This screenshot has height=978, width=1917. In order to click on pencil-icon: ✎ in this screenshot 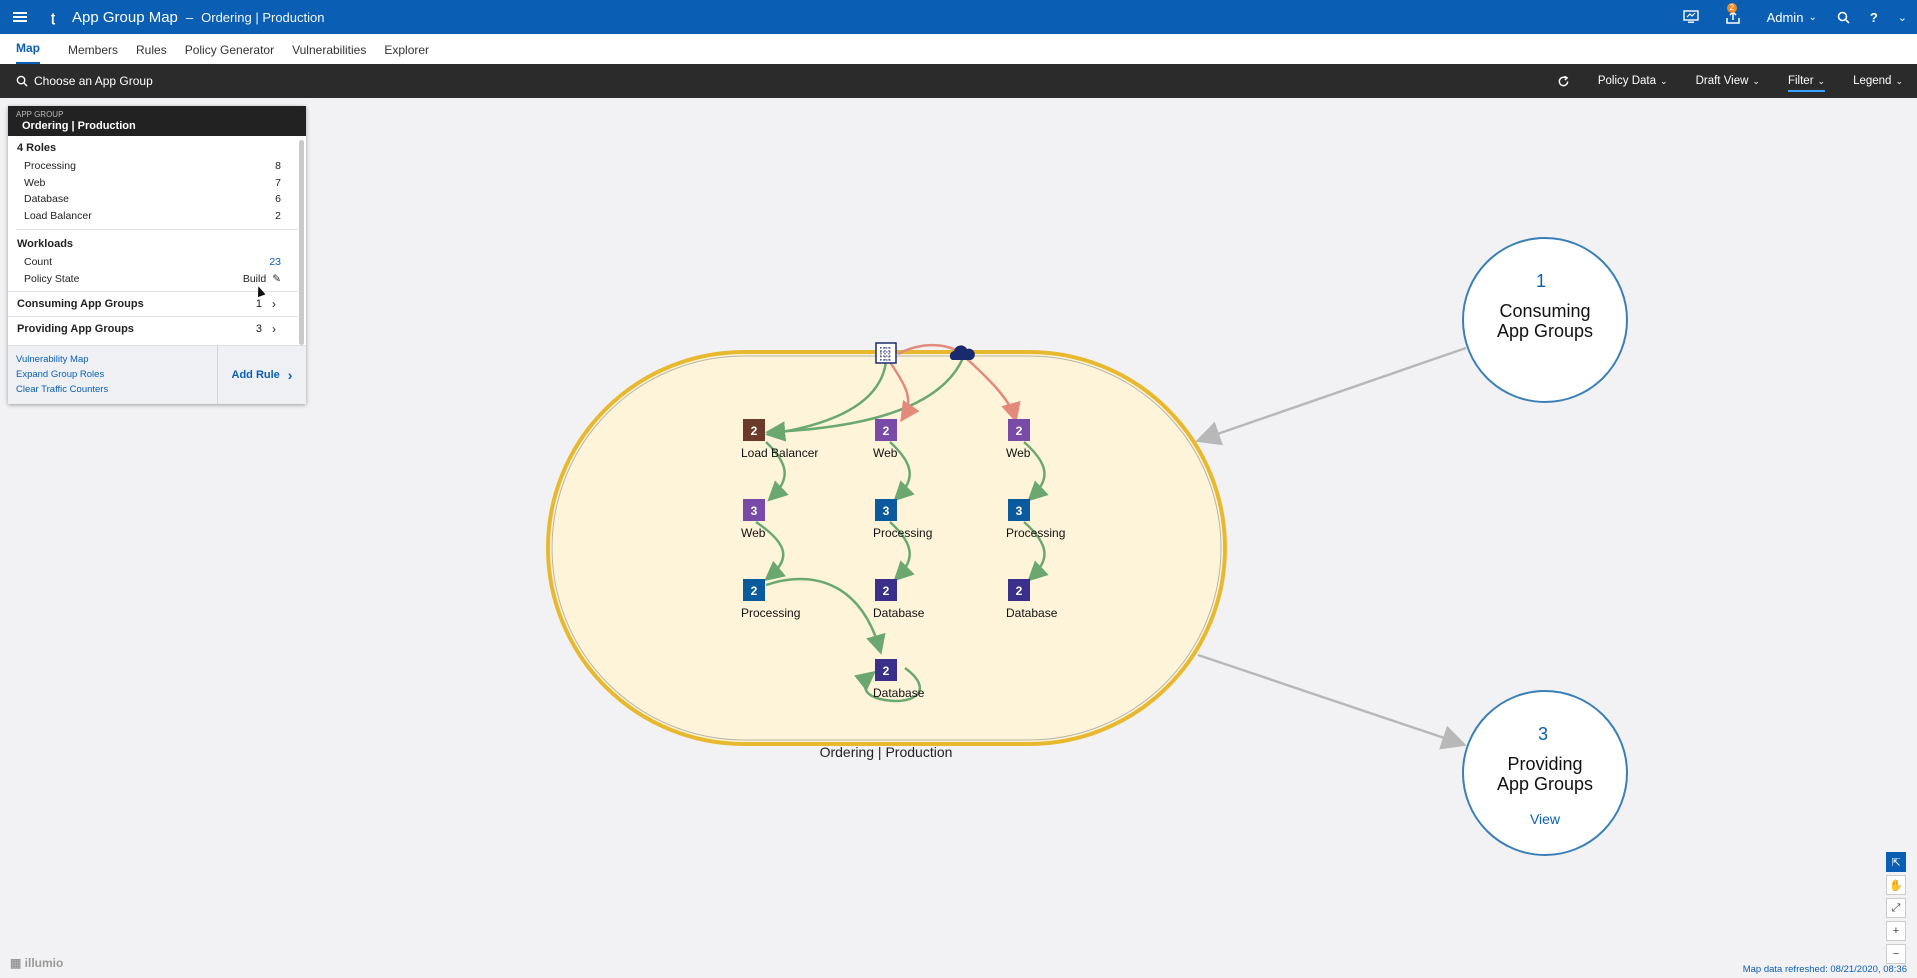, I will do `click(276, 279)`.